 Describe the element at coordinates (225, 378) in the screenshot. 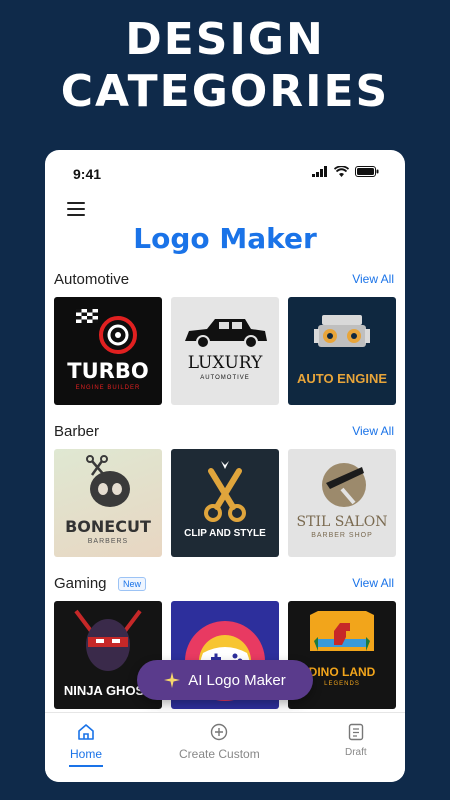

I see `logo-sub-text: AUTOMOTIVE` at that location.